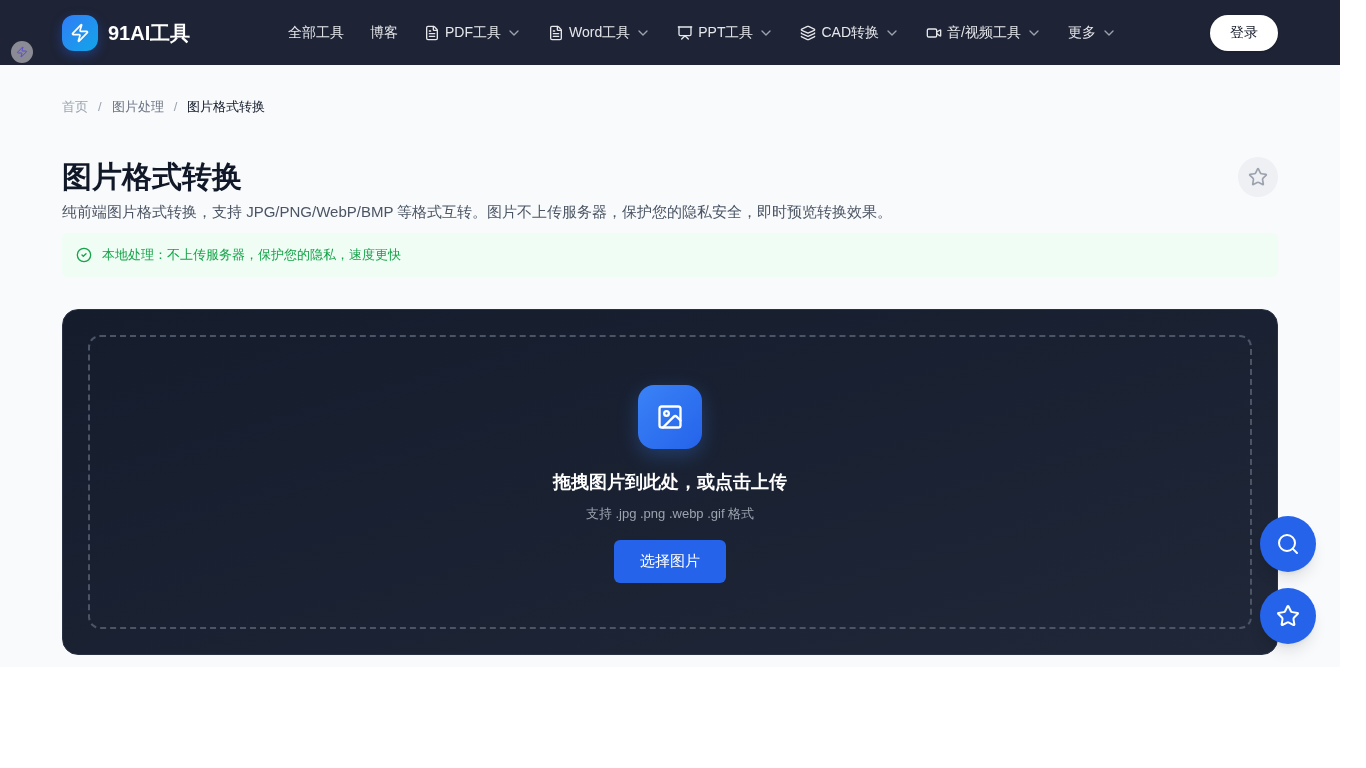 The height and width of the screenshot is (768, 1366). I want to click on nav-link: 博客, so click(384, 32).